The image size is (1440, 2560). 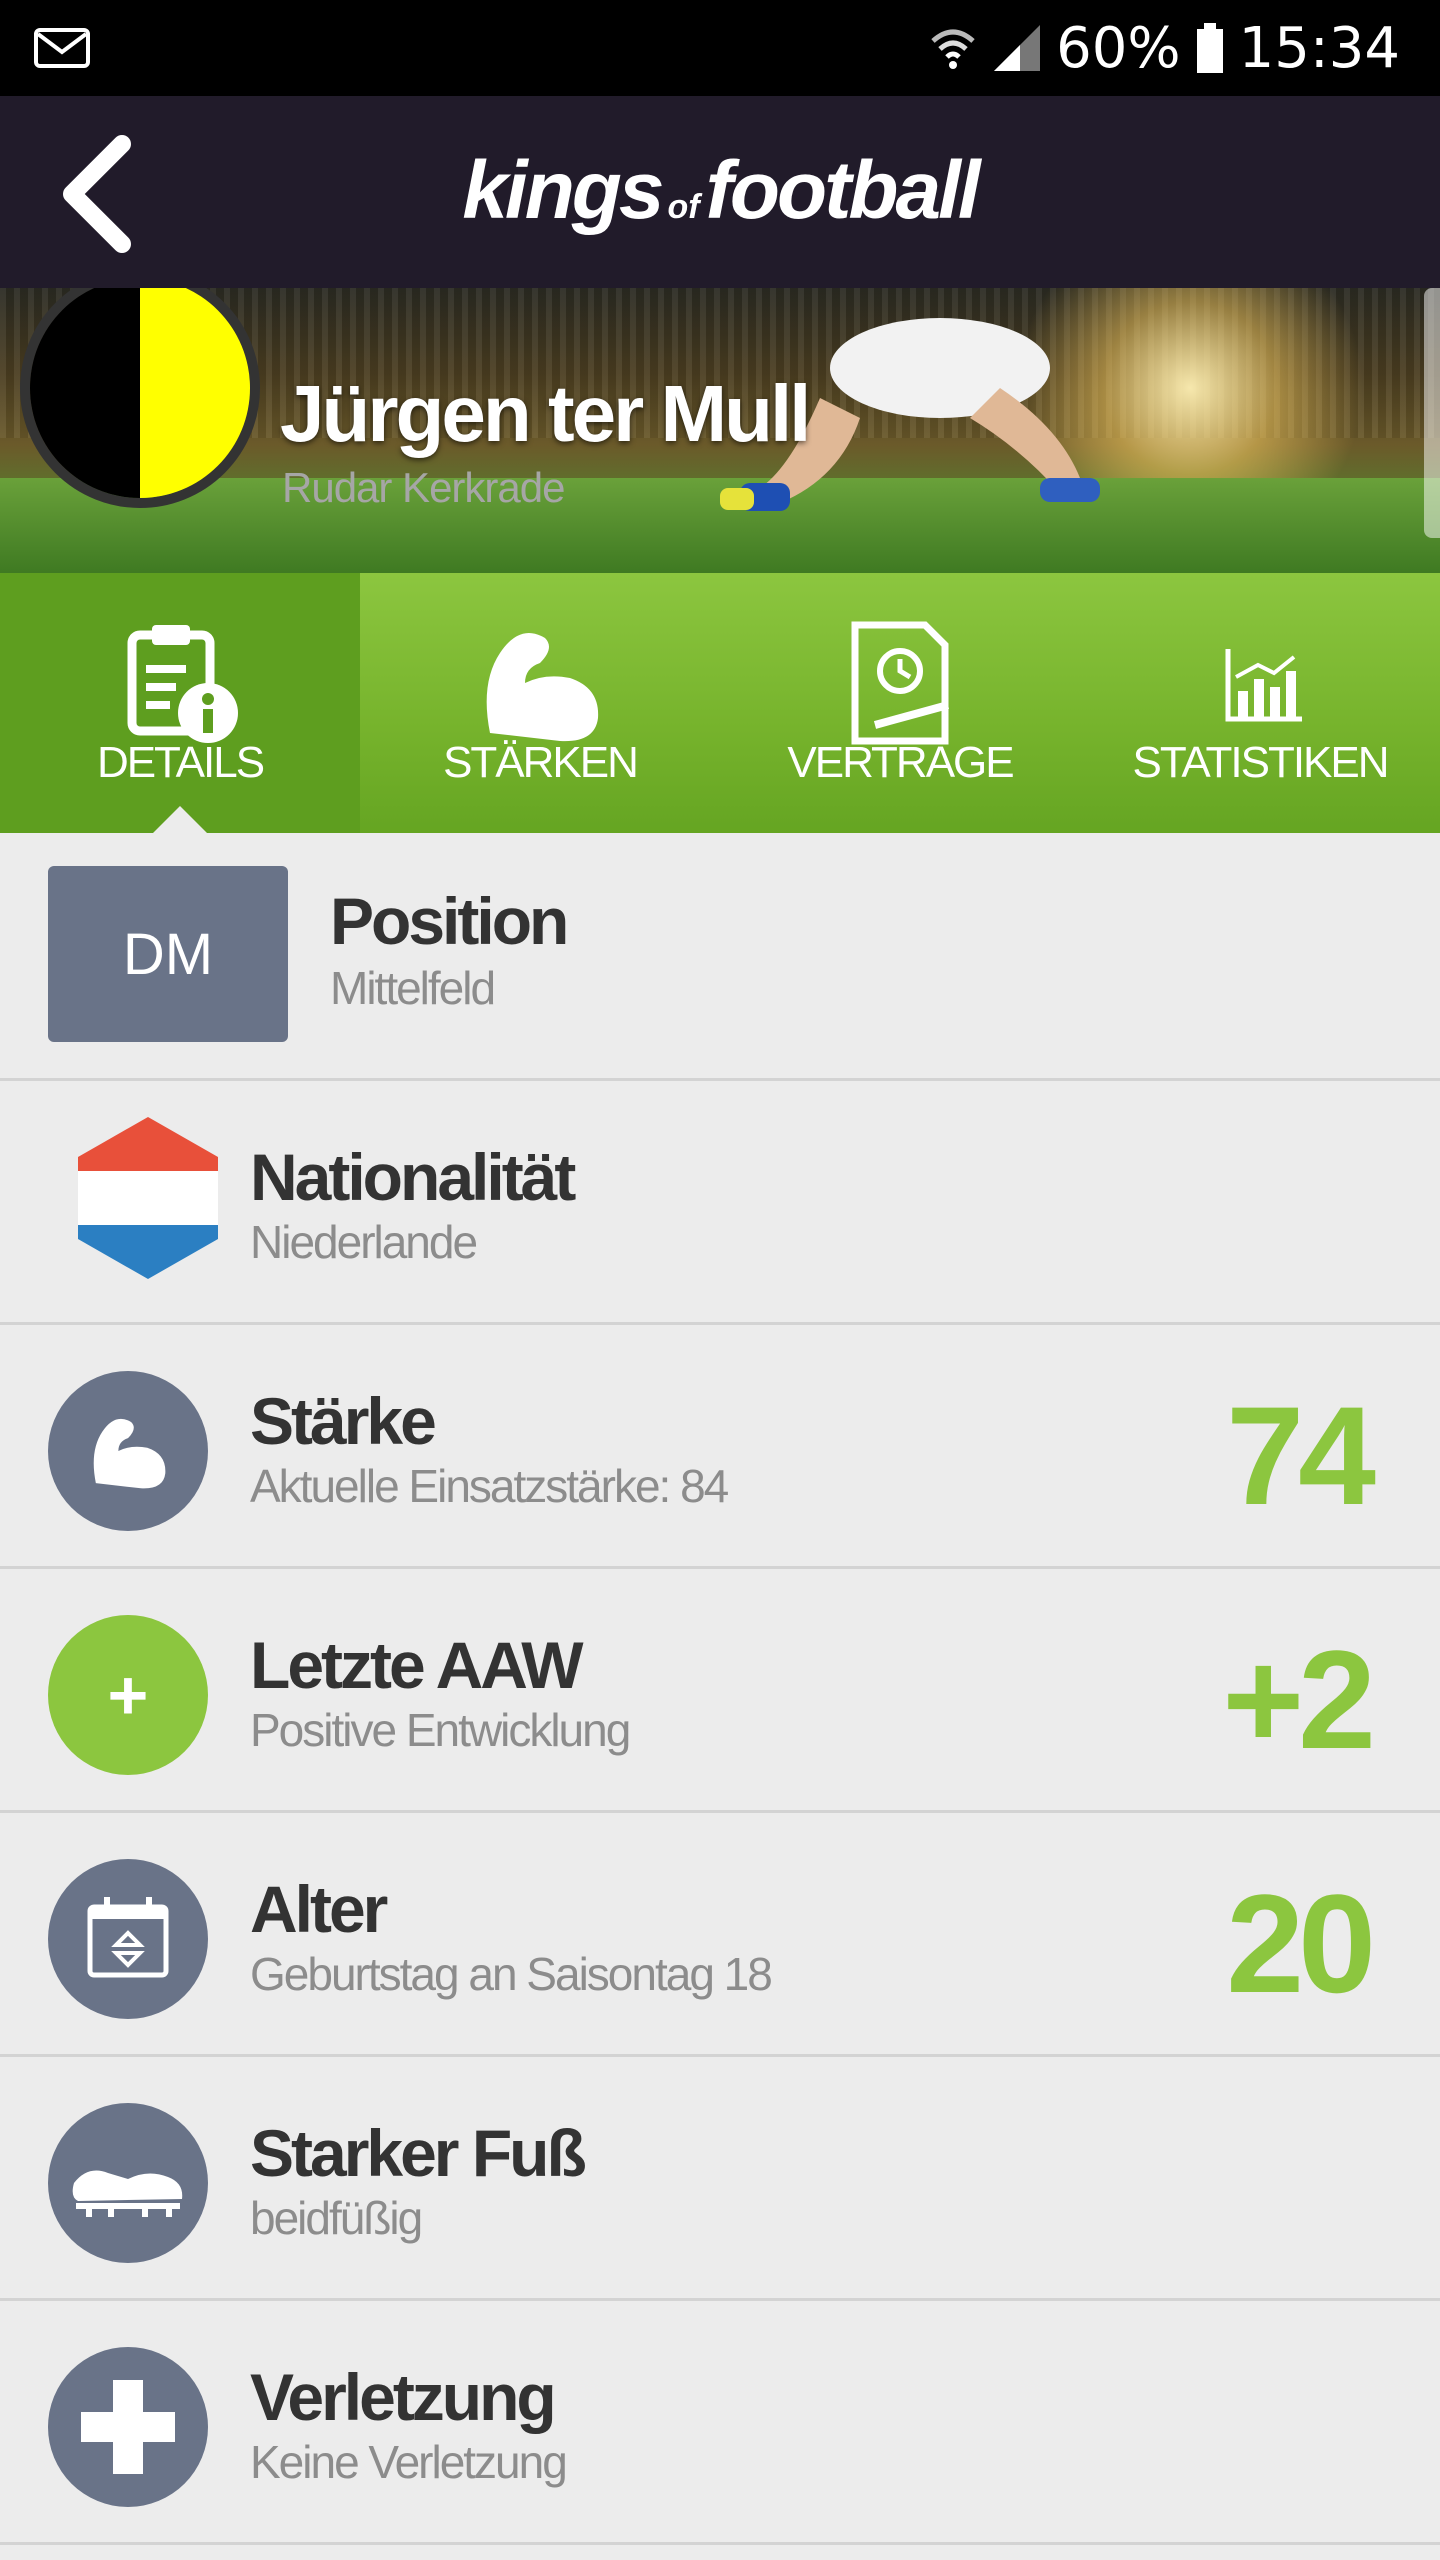 I want to click on details-icon, so click(x=182, y=684).